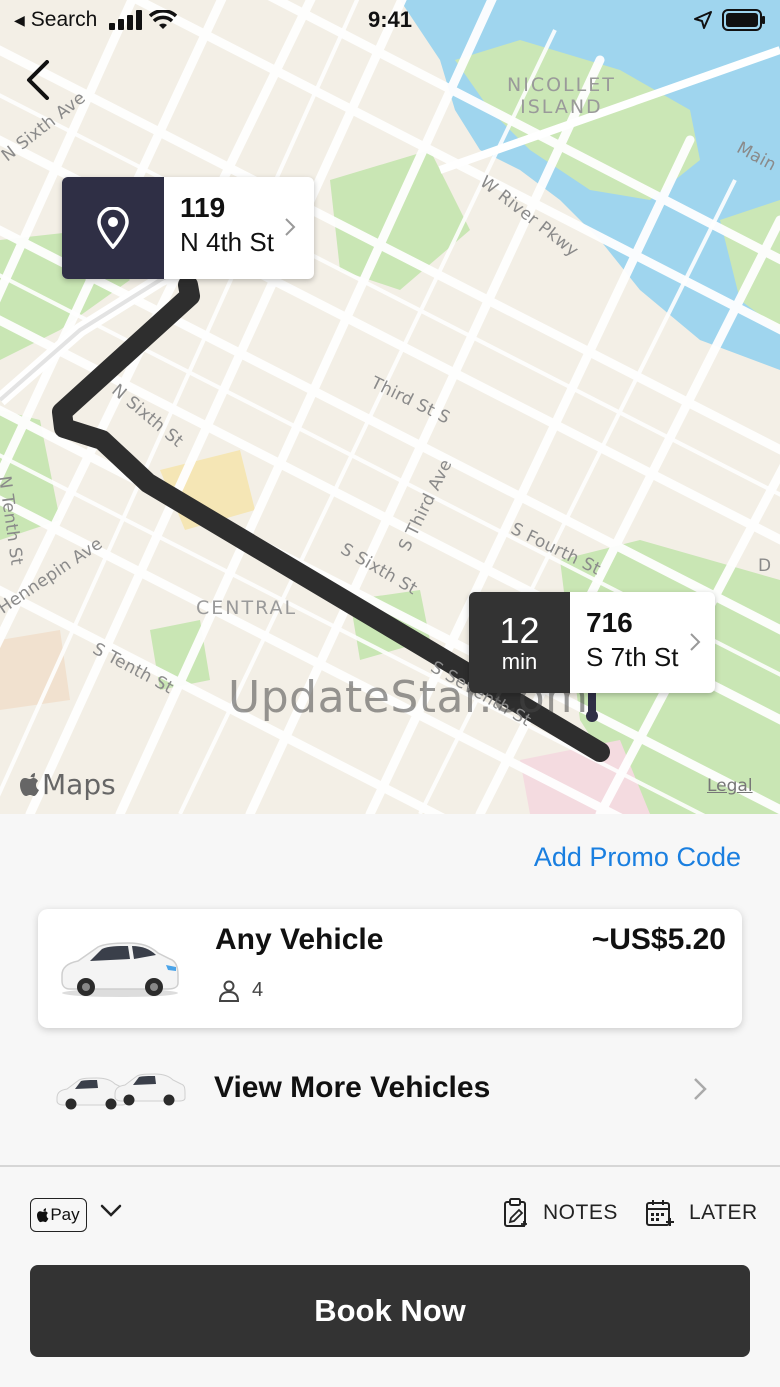  I want to click on back-button, so click(38, 80).